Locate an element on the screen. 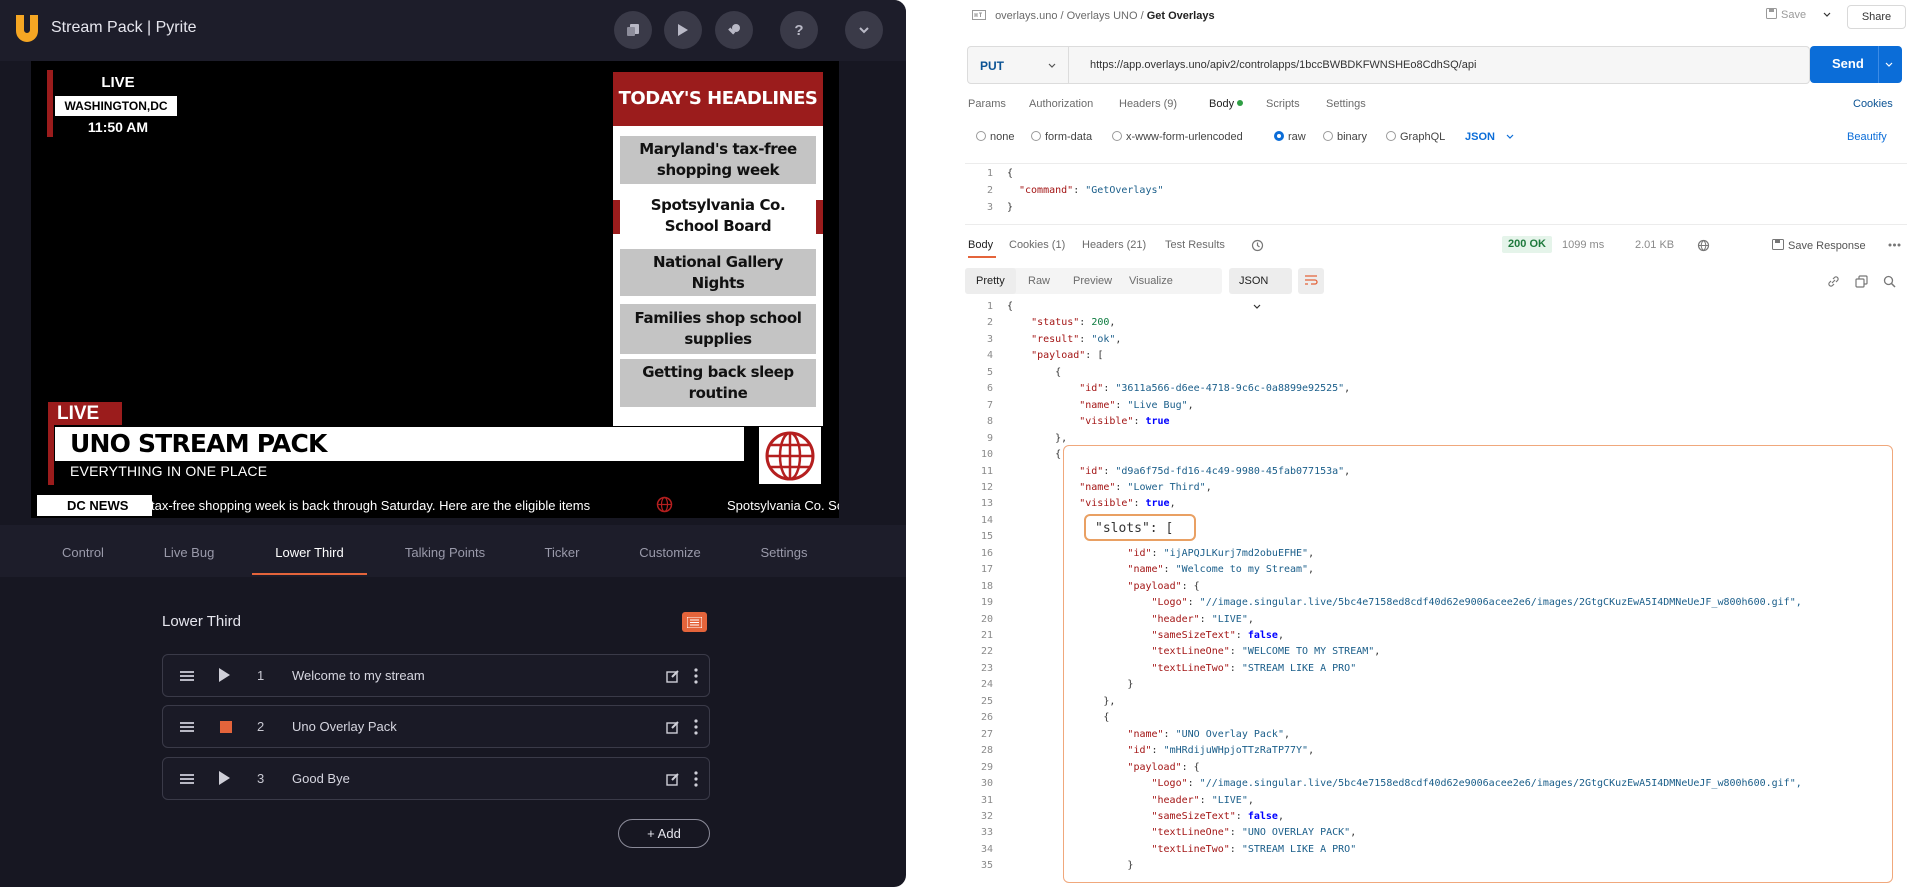 This screenshot has width=1920, height=887. code-text: "name": "Lower Third", is located at coordinates (1145, 487).